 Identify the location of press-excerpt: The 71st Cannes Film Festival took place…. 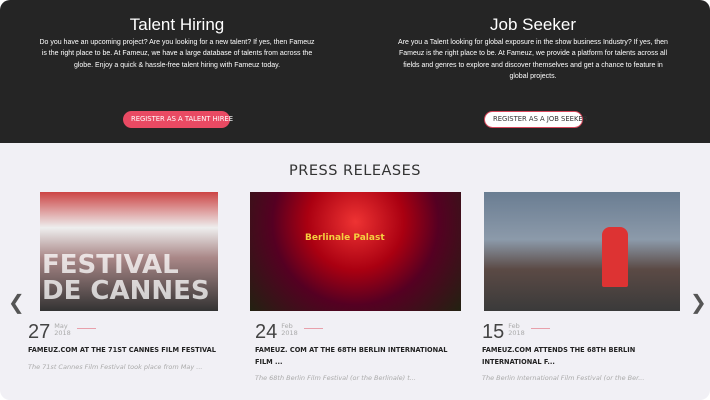
(115, 367).